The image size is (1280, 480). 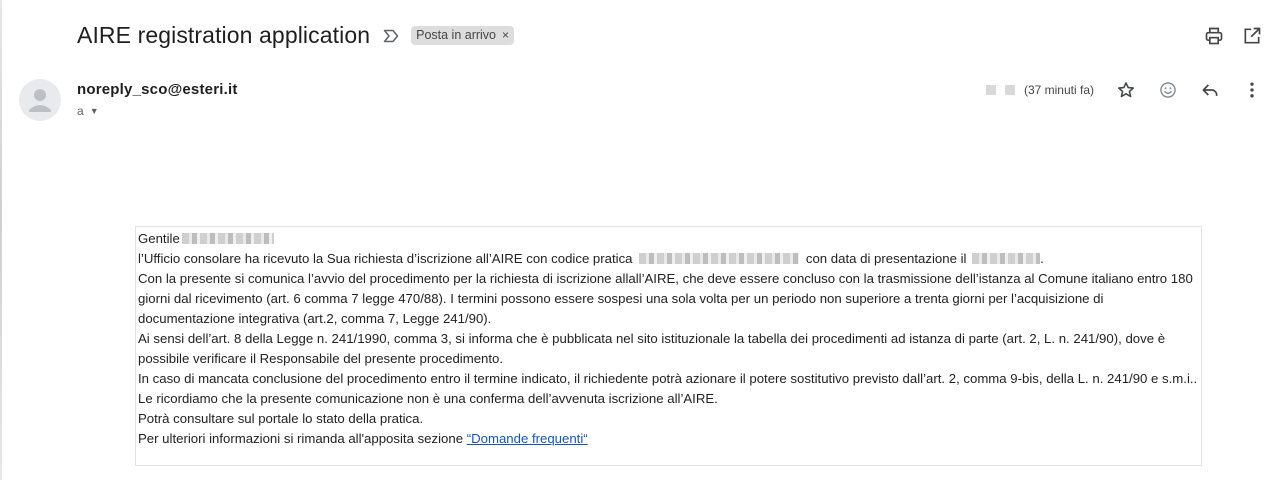 What do you see at coordinates (1214, 36) in the screenshot?
I see `print-icon` at bounding box center [1214, 36].